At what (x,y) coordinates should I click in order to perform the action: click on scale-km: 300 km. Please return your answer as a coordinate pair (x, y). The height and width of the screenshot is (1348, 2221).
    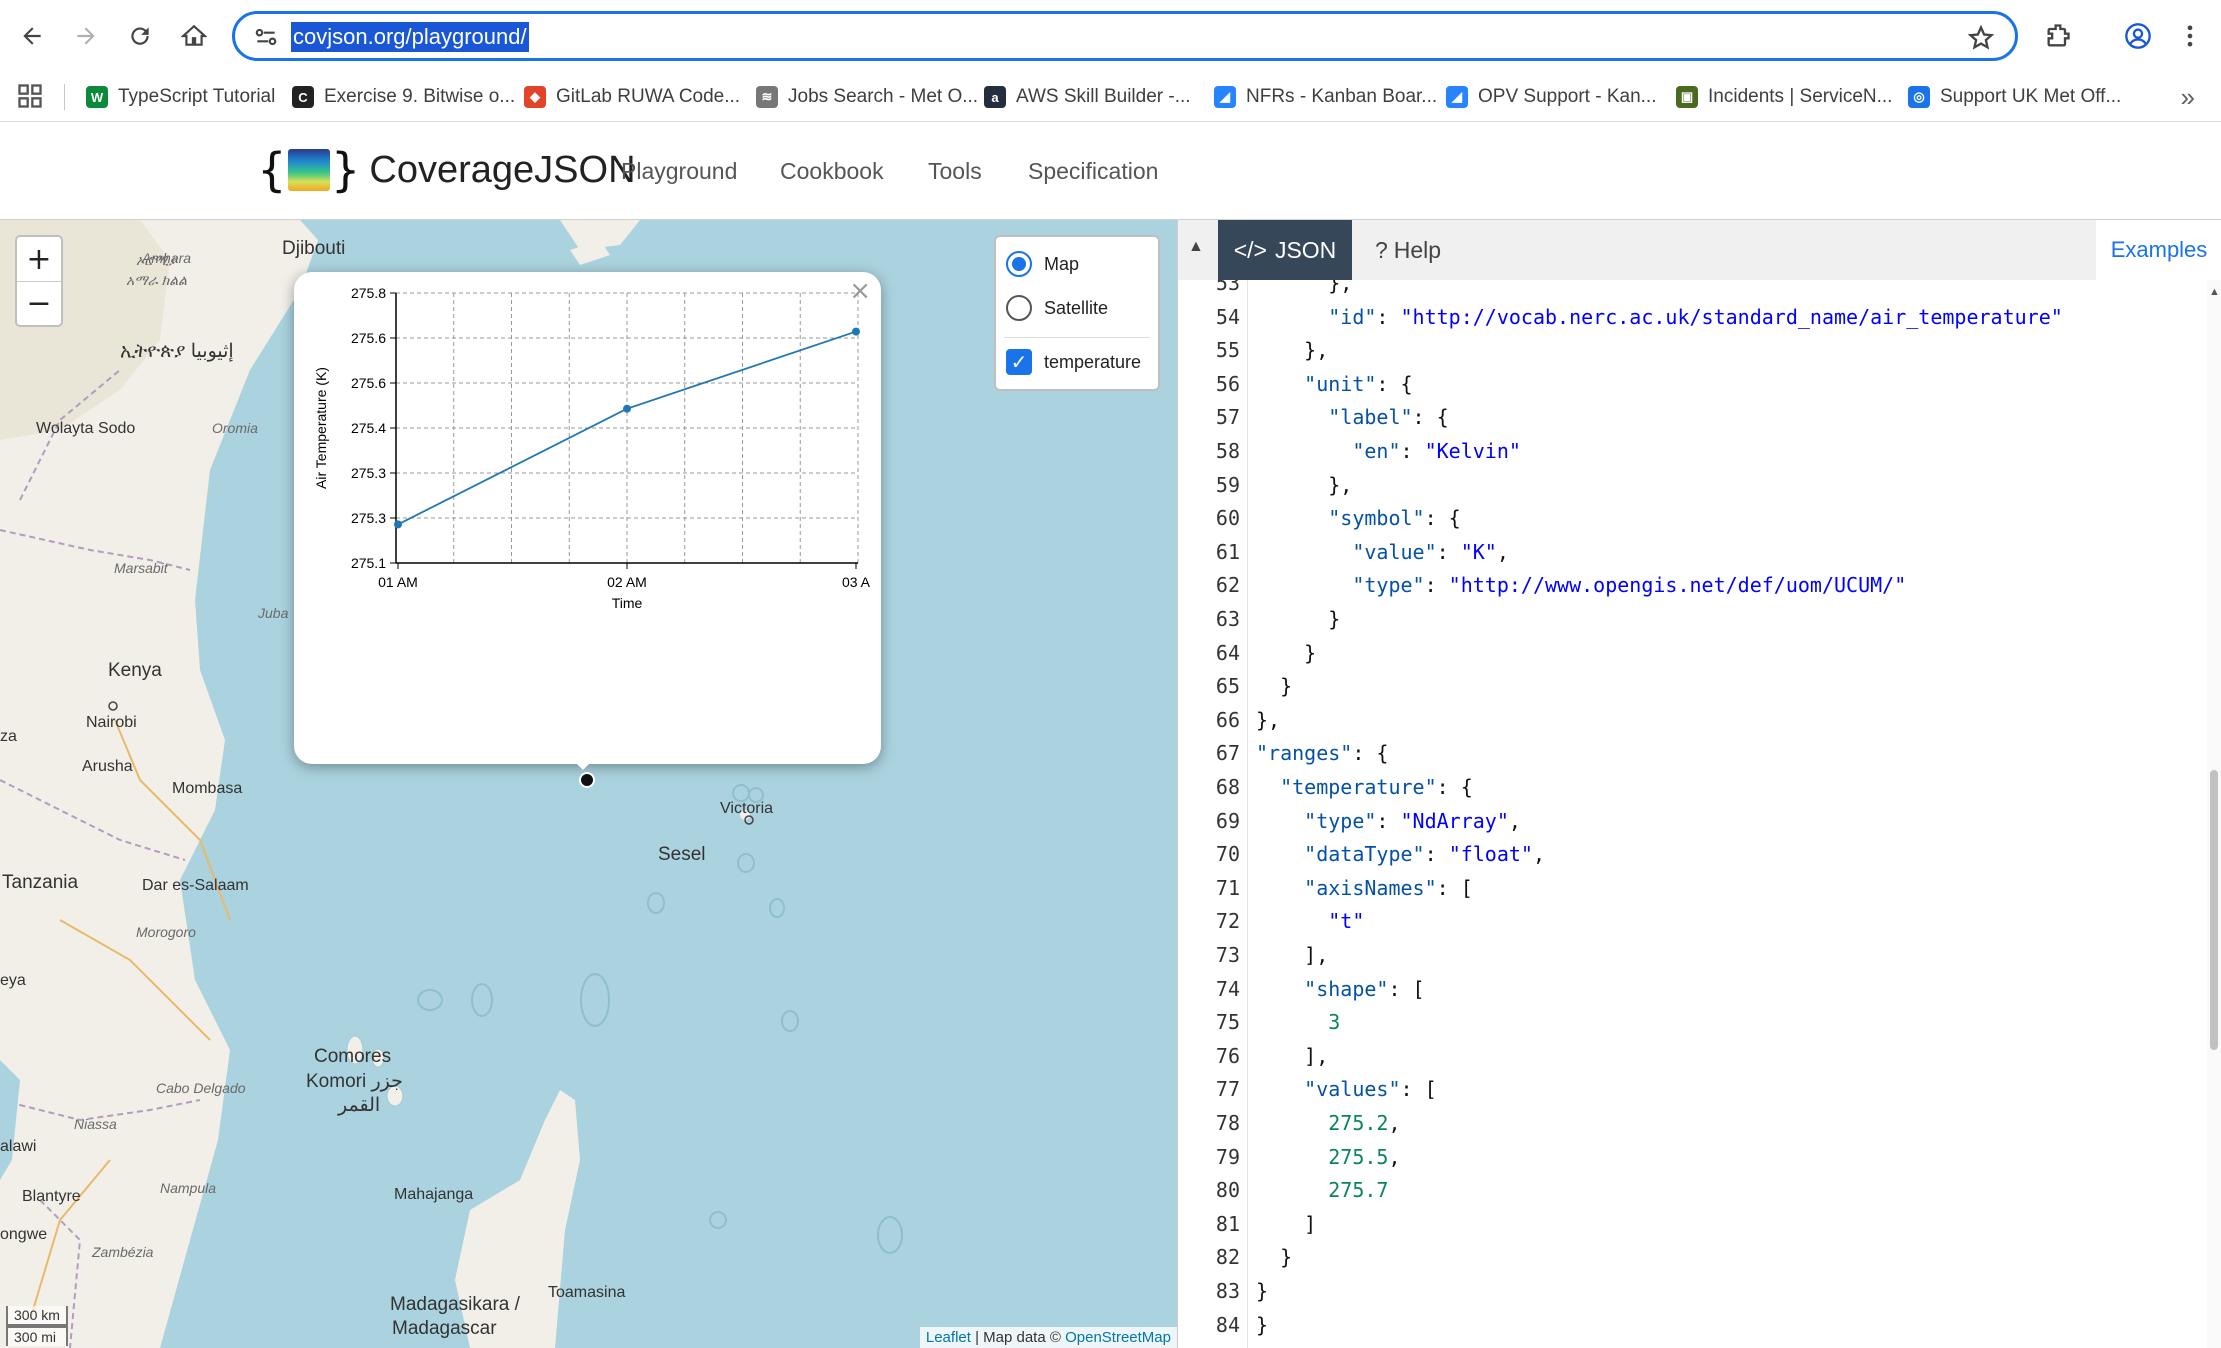
    Looking at the image, I should click on (37, 1316).